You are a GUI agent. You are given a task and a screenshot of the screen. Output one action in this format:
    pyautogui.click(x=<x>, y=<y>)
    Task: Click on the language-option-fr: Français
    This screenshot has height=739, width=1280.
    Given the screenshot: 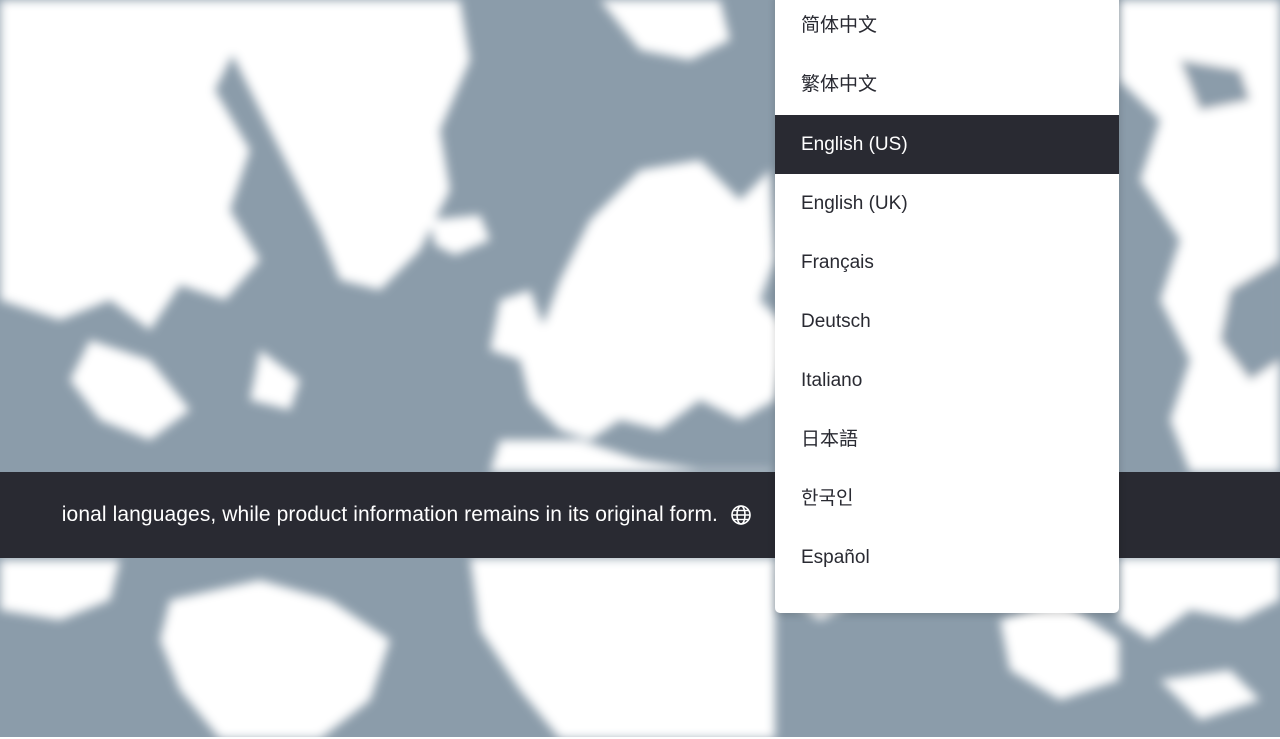 What is the action you would take?
    pyautogui.click(x=947, y=262)
    